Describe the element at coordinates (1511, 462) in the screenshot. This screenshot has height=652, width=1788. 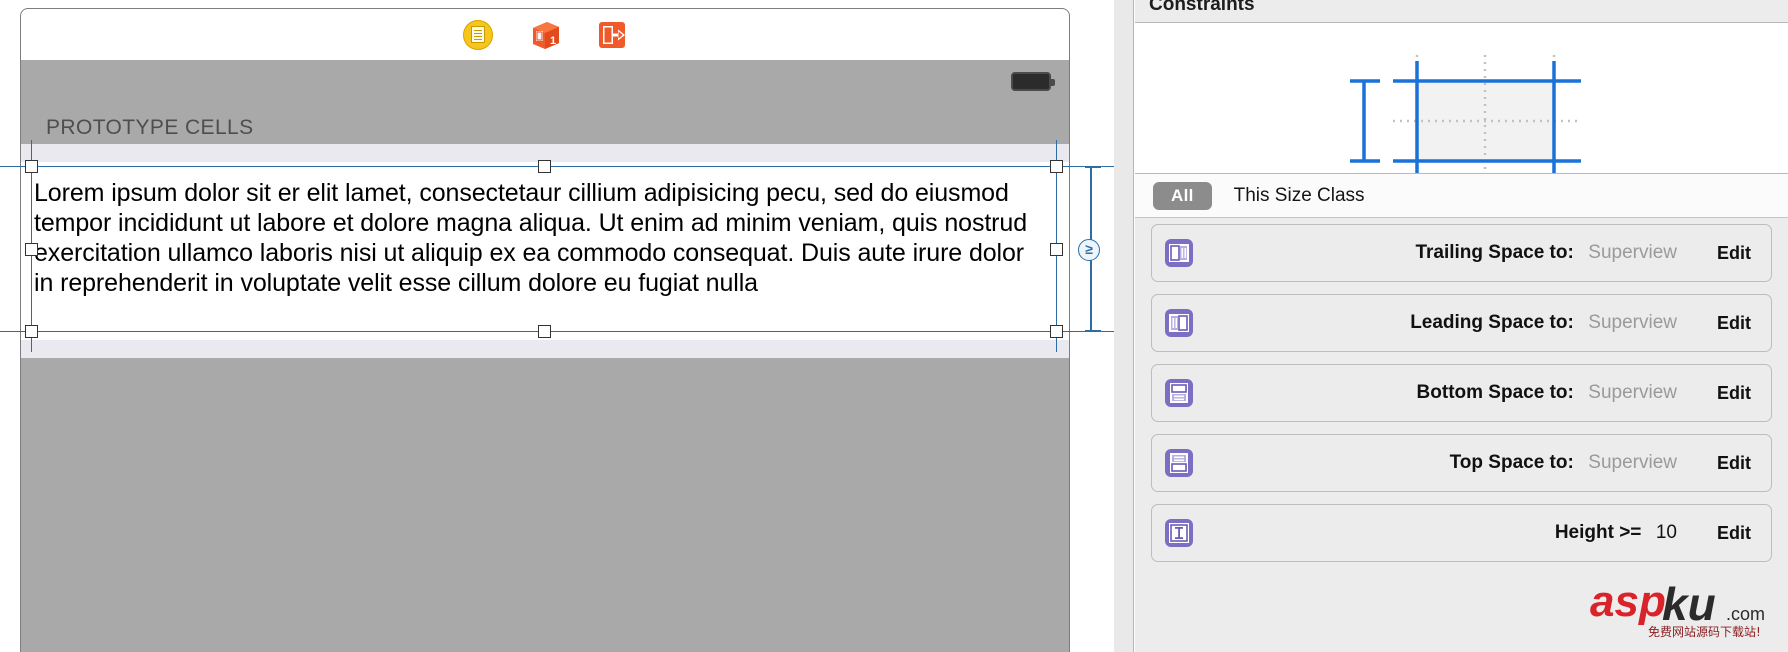
I see `constraint-label: Top Space to:` at that location.